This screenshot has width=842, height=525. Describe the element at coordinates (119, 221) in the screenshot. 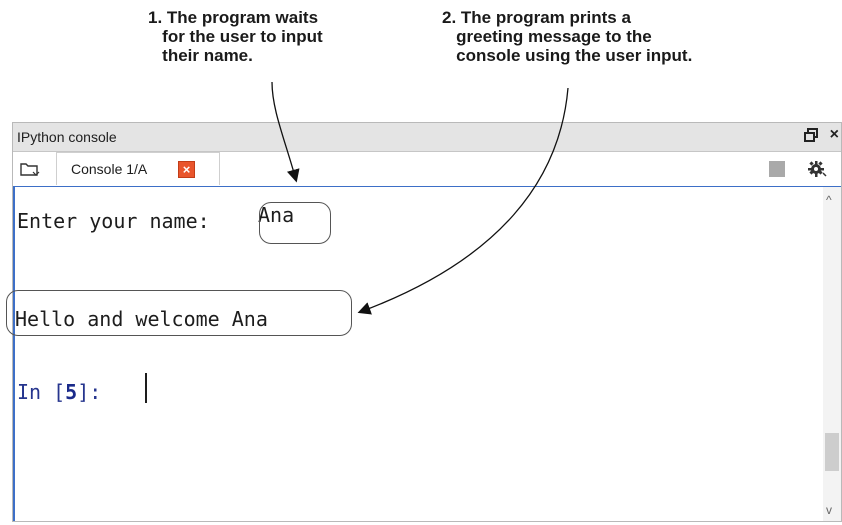

I see `input-prompt-text: Enter your name:` at that location.